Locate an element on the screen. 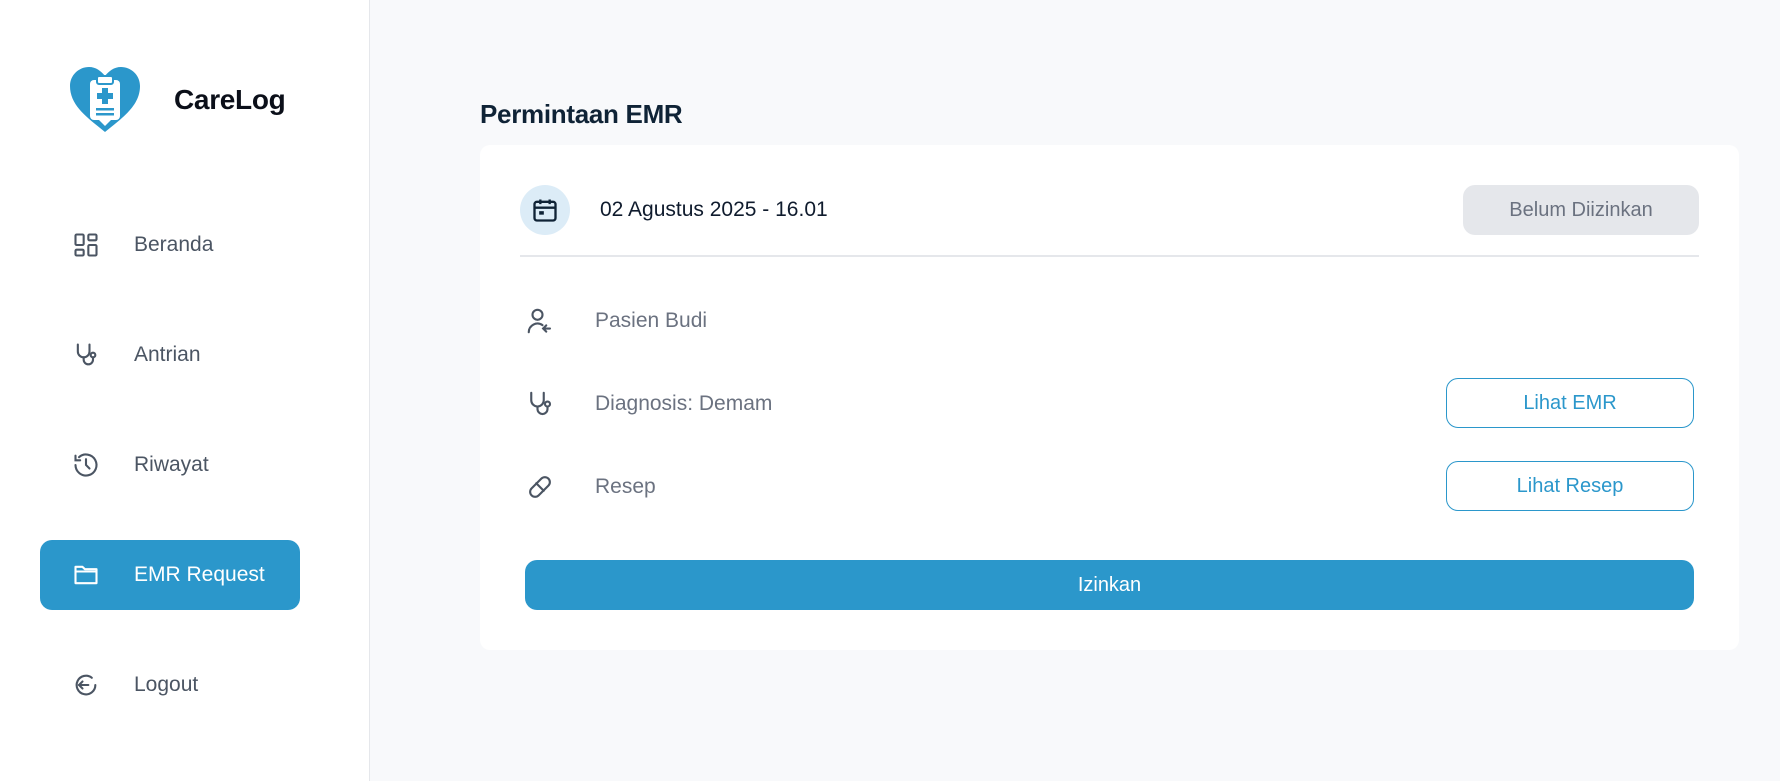 Image resolution: width=1780 pixels, height=781 pixels. calendar-icon is located at coordinates (545, 210).